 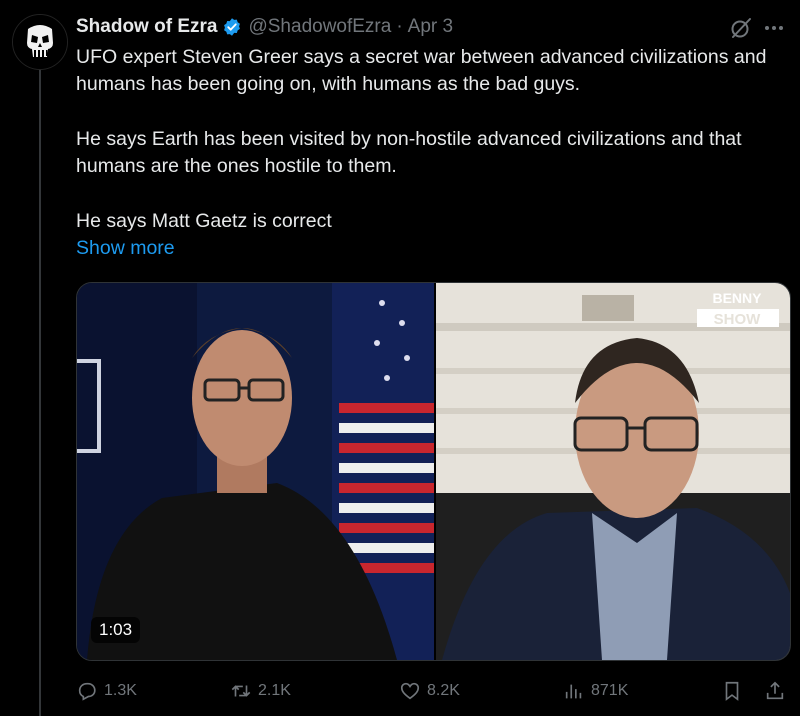 I want to click on share-icon, so click(x=775, y=690).